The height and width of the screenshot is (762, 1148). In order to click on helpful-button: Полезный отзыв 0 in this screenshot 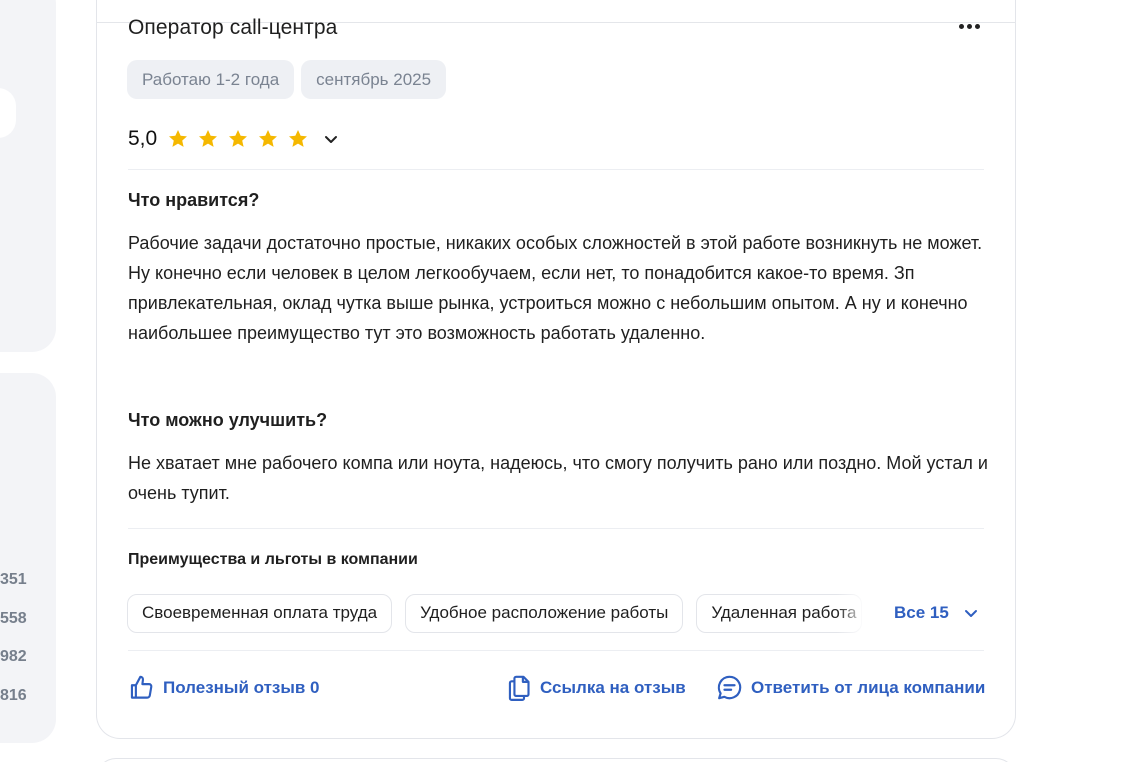, I will do `click(224, 687)`.